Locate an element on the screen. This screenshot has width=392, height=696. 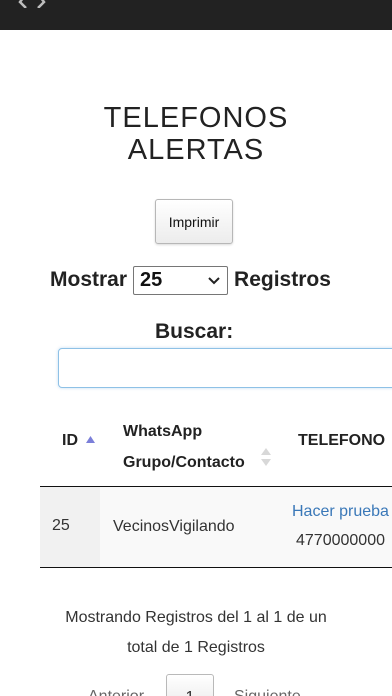
test-link: Hacer prueba is located at coordinates (340, 512).